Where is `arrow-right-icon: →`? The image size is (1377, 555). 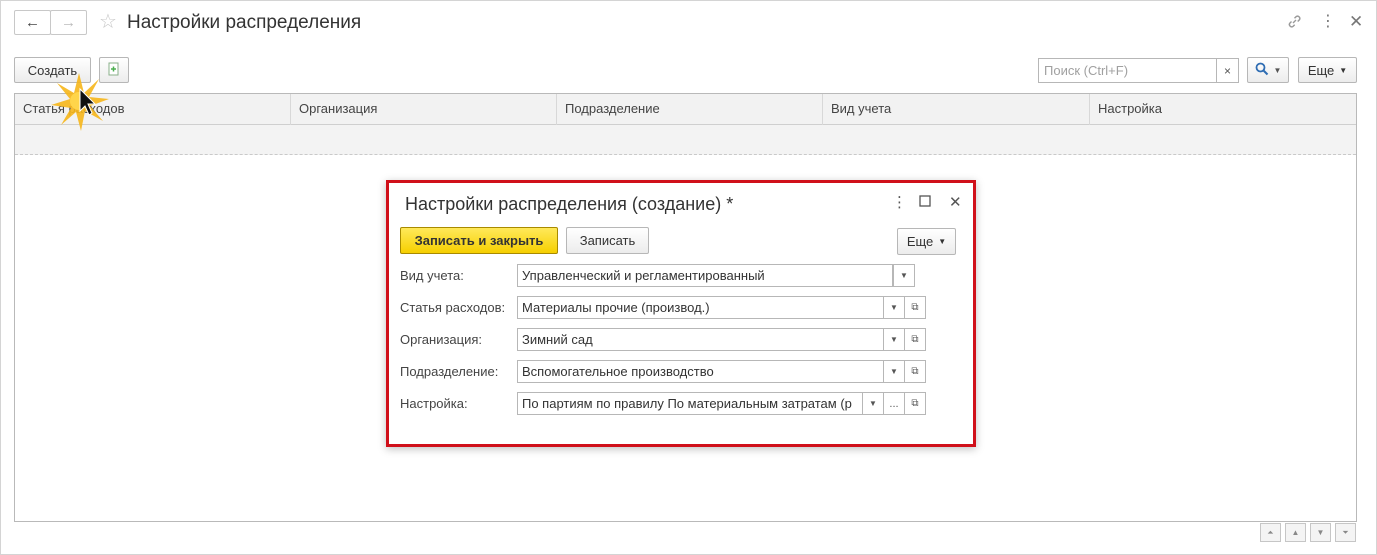 arrow-right-icon: → is located at coordinates (68, 22).